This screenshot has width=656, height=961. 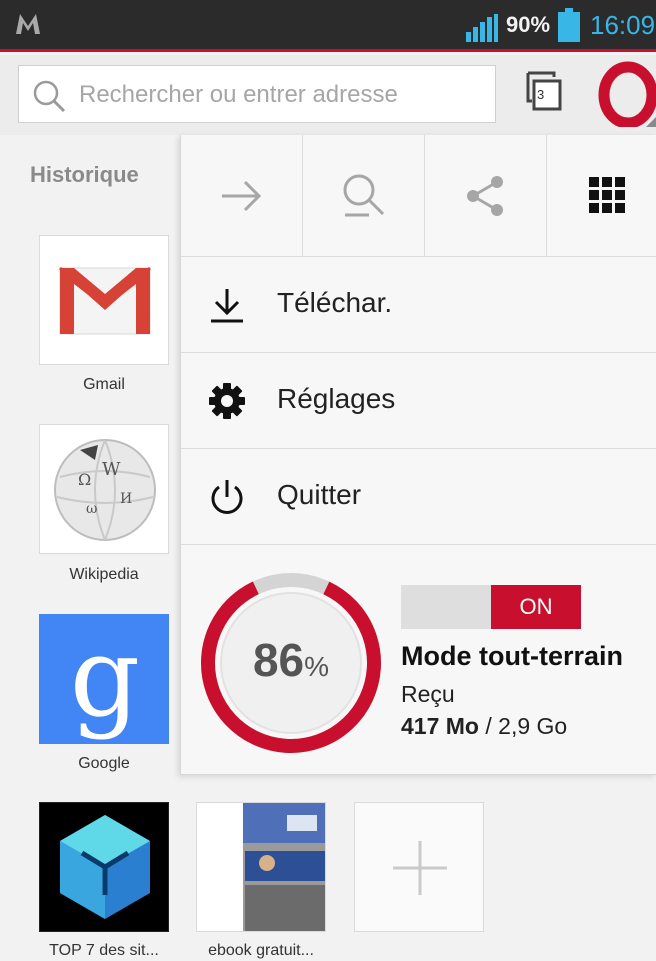 What do you see at coordinates (418, 305) in the screenshot?
I see `menu-item-downloads: Téléchar.` at bounding box center [418, 305].